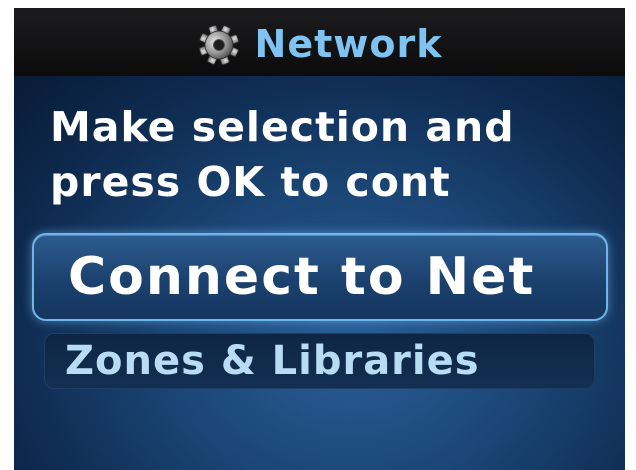  I want to click on title-bar: Network, so click(319, 42).